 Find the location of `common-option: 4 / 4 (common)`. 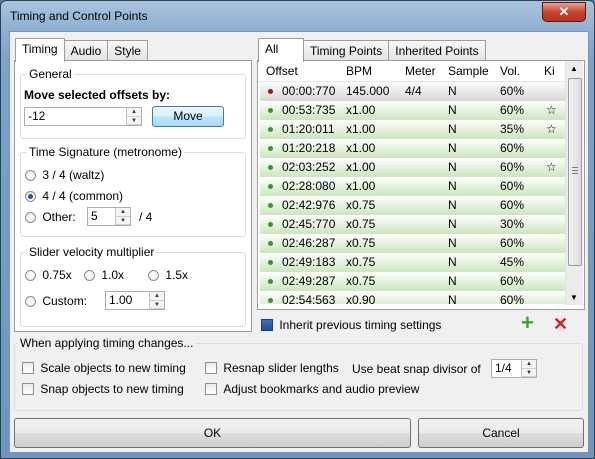

common-option: 4 / 4 (common) is located at coordinates (74, 196).